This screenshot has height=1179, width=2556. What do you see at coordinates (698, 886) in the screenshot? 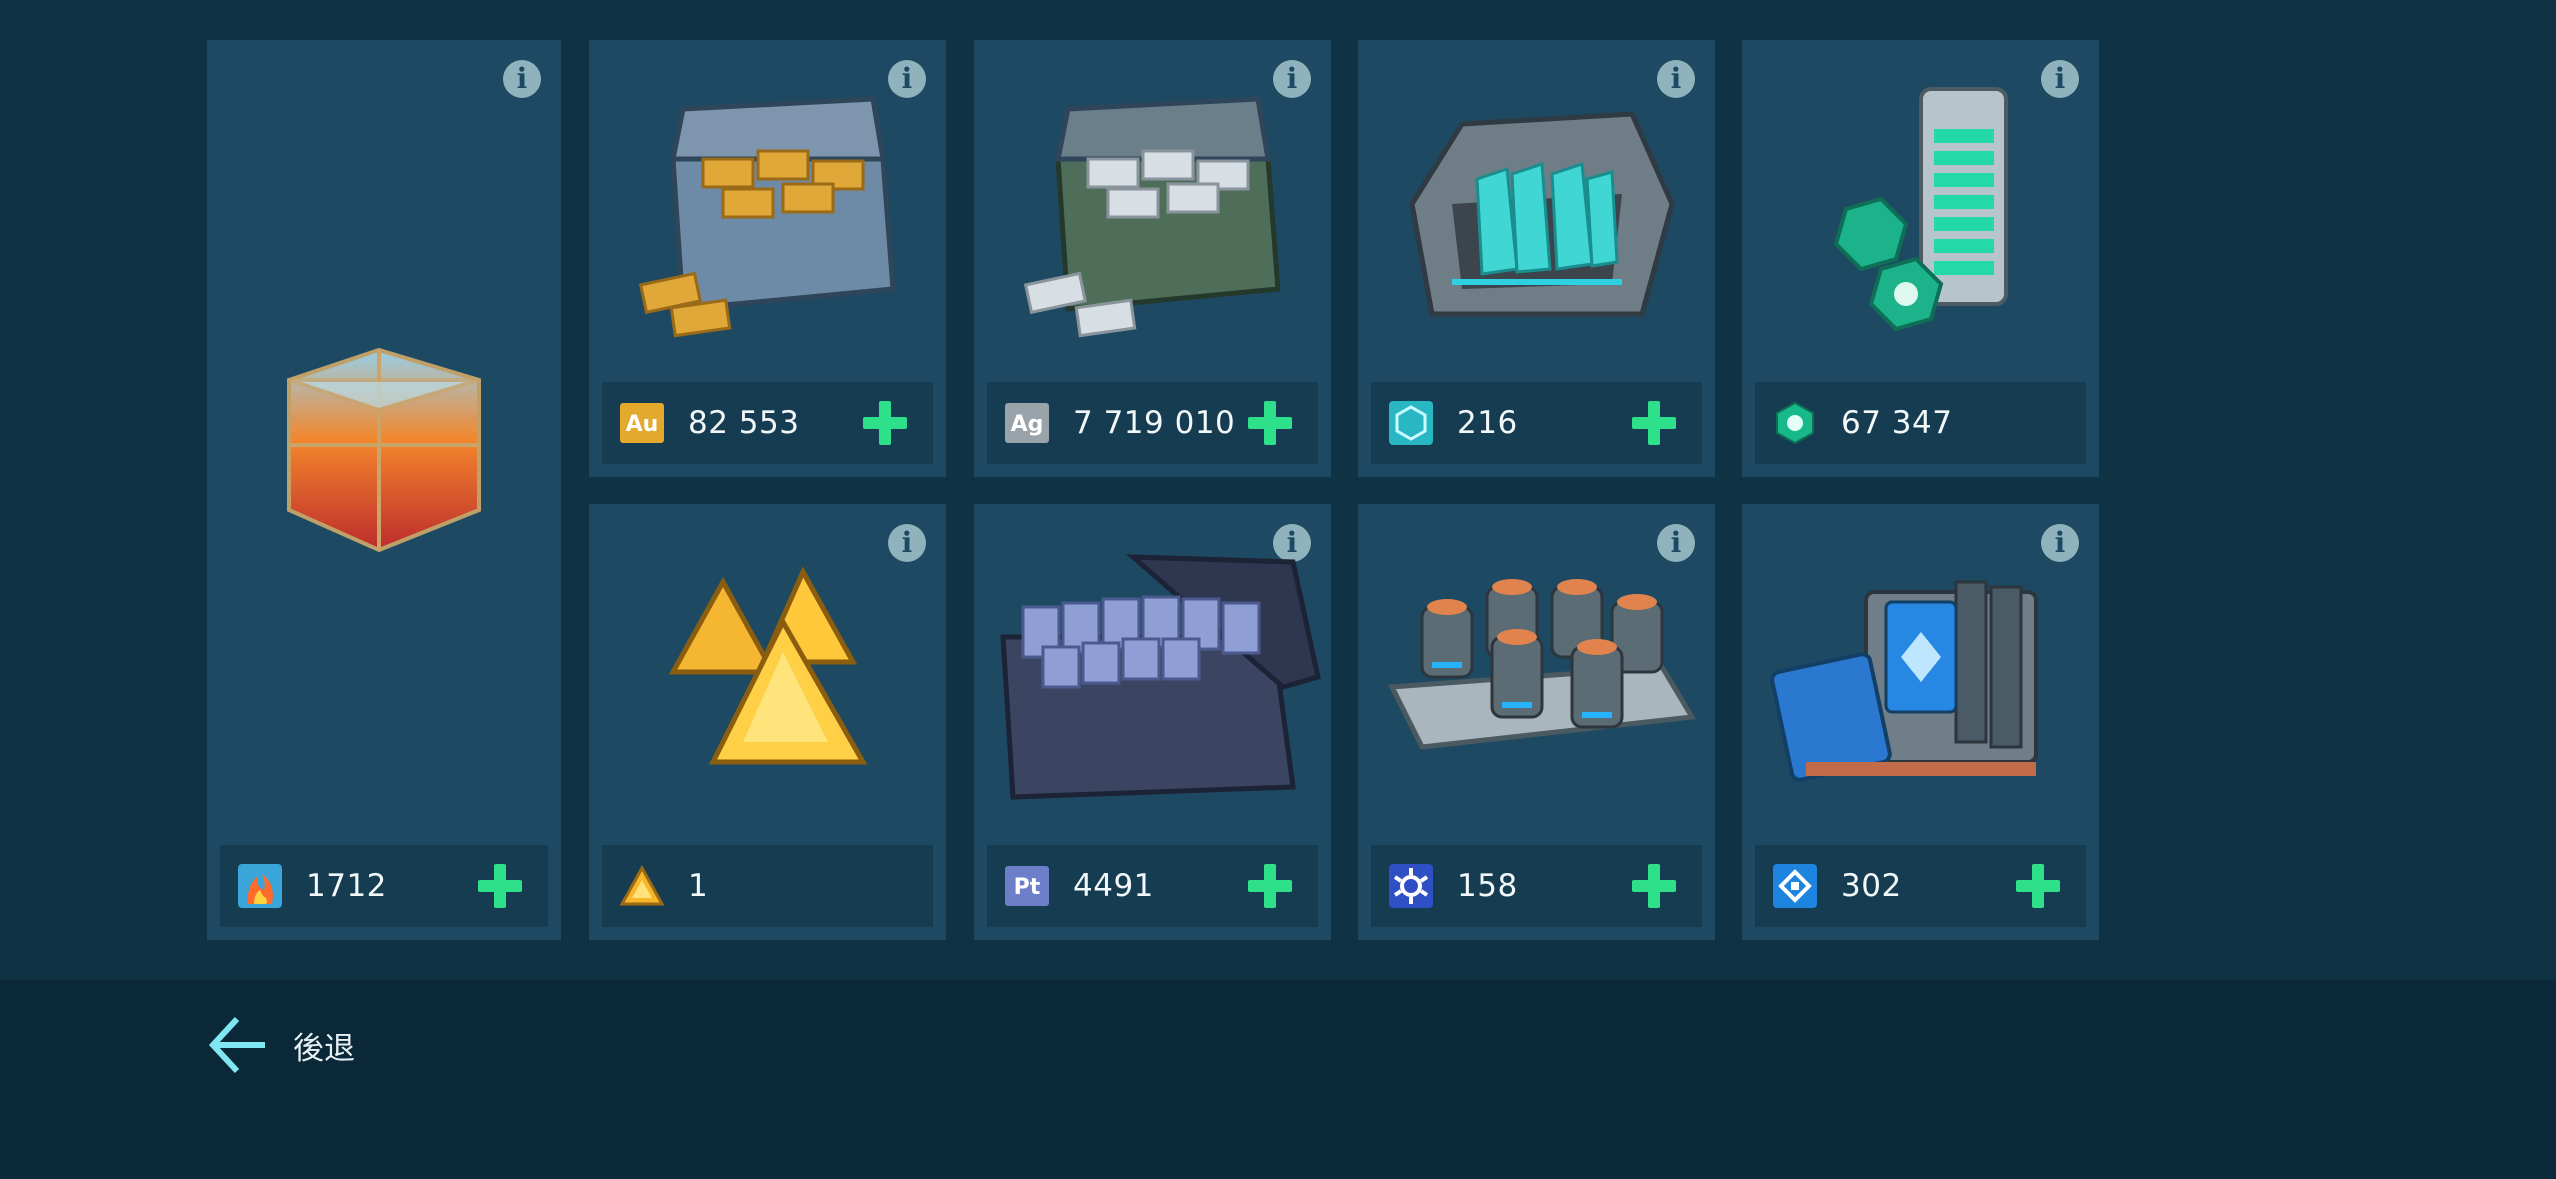
I see `resource-value: 1` at bounding box center [698, 886].